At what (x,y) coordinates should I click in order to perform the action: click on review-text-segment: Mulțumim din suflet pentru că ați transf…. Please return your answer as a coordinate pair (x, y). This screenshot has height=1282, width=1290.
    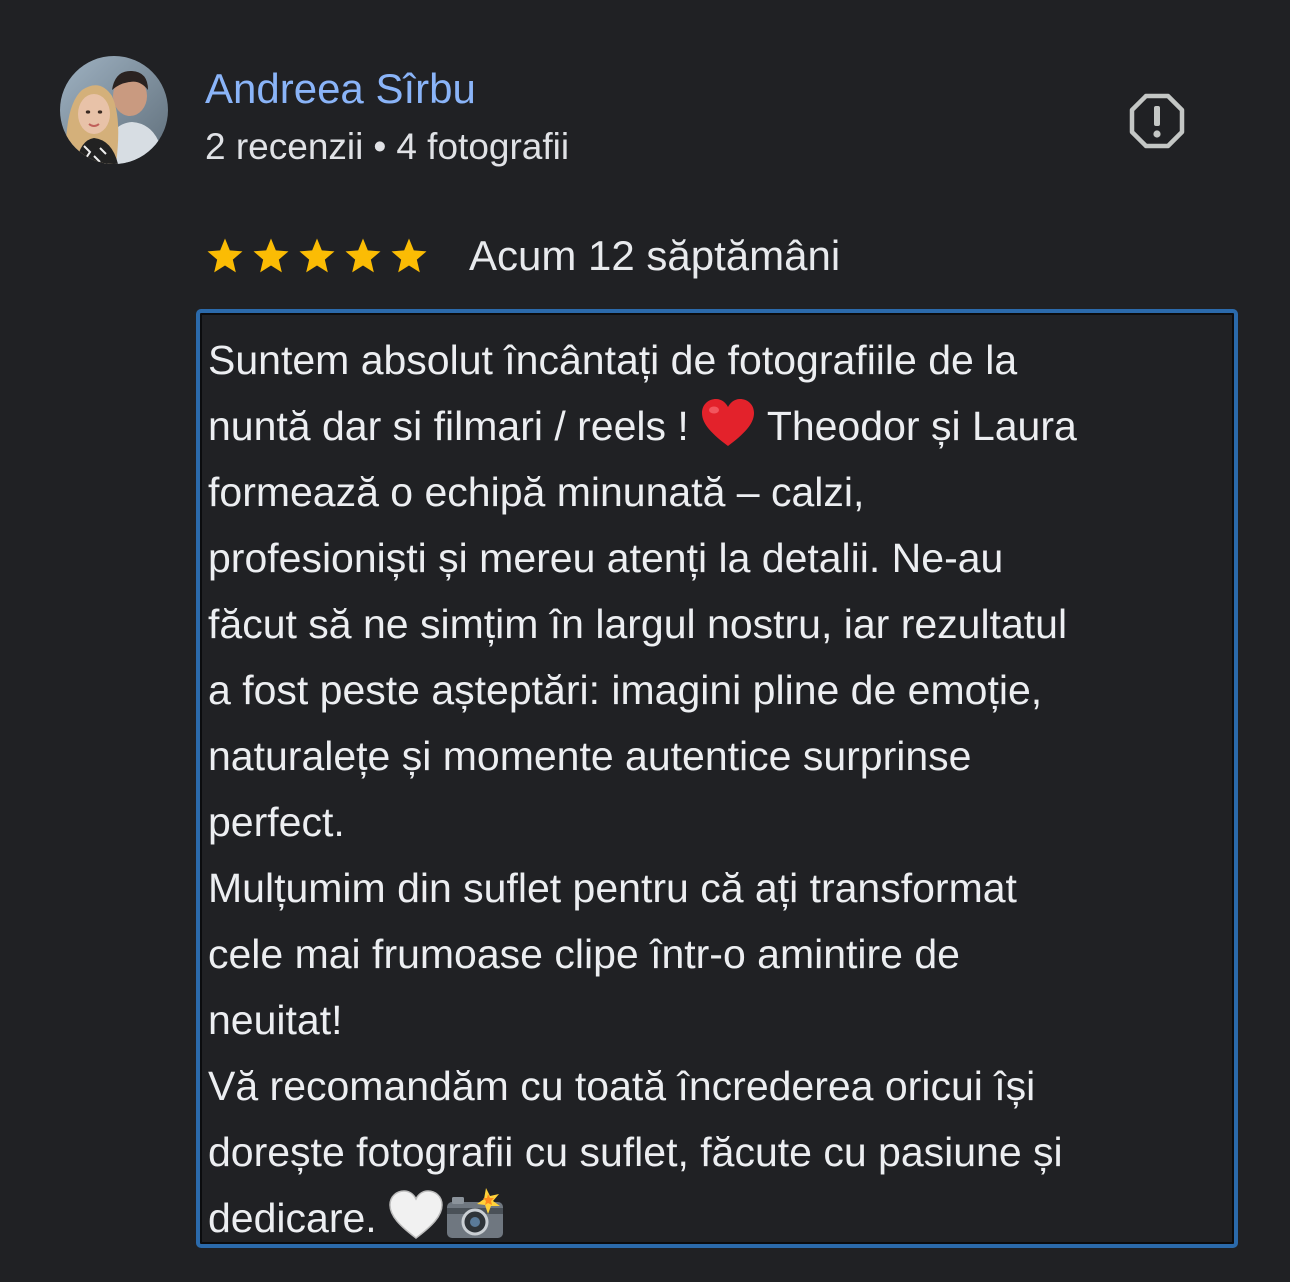
    Looking at the image, I should click on (612, 888).